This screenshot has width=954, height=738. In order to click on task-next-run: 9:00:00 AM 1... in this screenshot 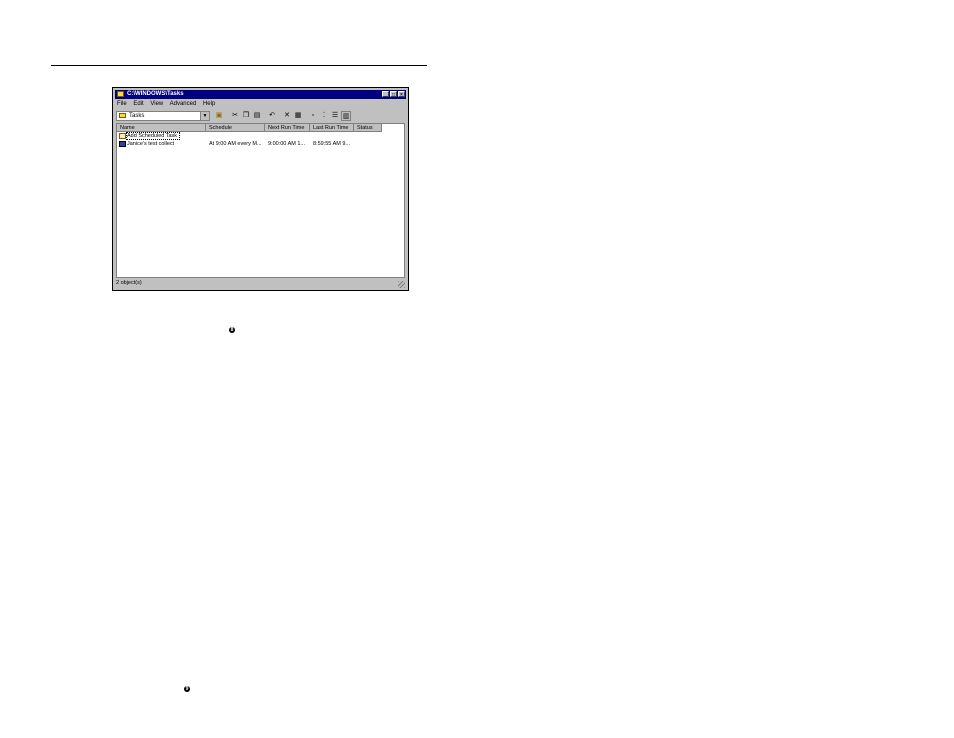, I will do `click(286, 144)`.